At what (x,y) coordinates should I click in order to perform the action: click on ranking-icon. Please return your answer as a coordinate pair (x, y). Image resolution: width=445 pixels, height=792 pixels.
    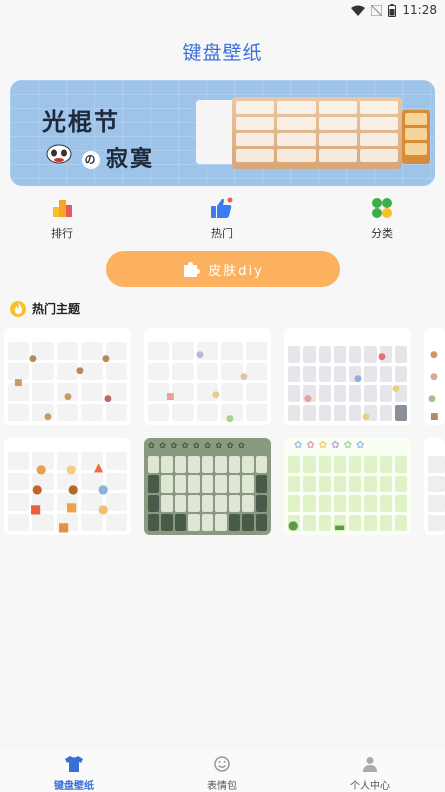
    Looking at the image, I should click on (62, 208).